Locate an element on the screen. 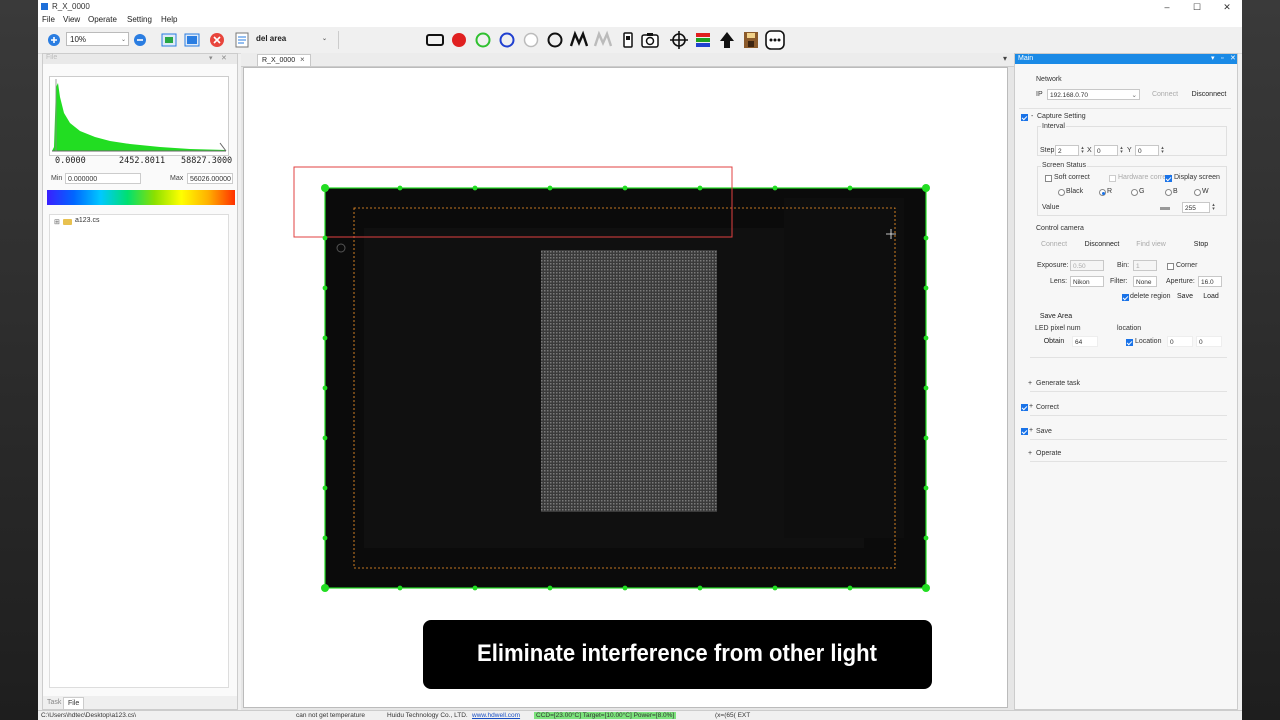  menu-setting: Setting is located at coordinates (139, 19).